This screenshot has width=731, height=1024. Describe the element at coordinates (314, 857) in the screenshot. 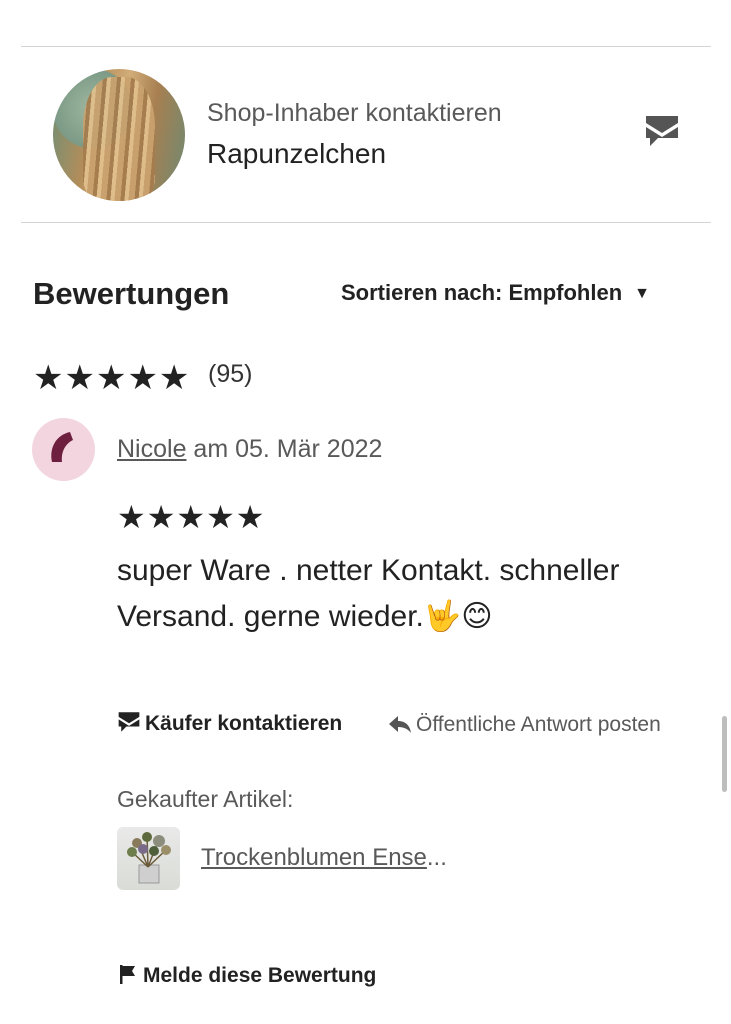

I see `purchased-item-name: Trockenblumen Ense` at that location.